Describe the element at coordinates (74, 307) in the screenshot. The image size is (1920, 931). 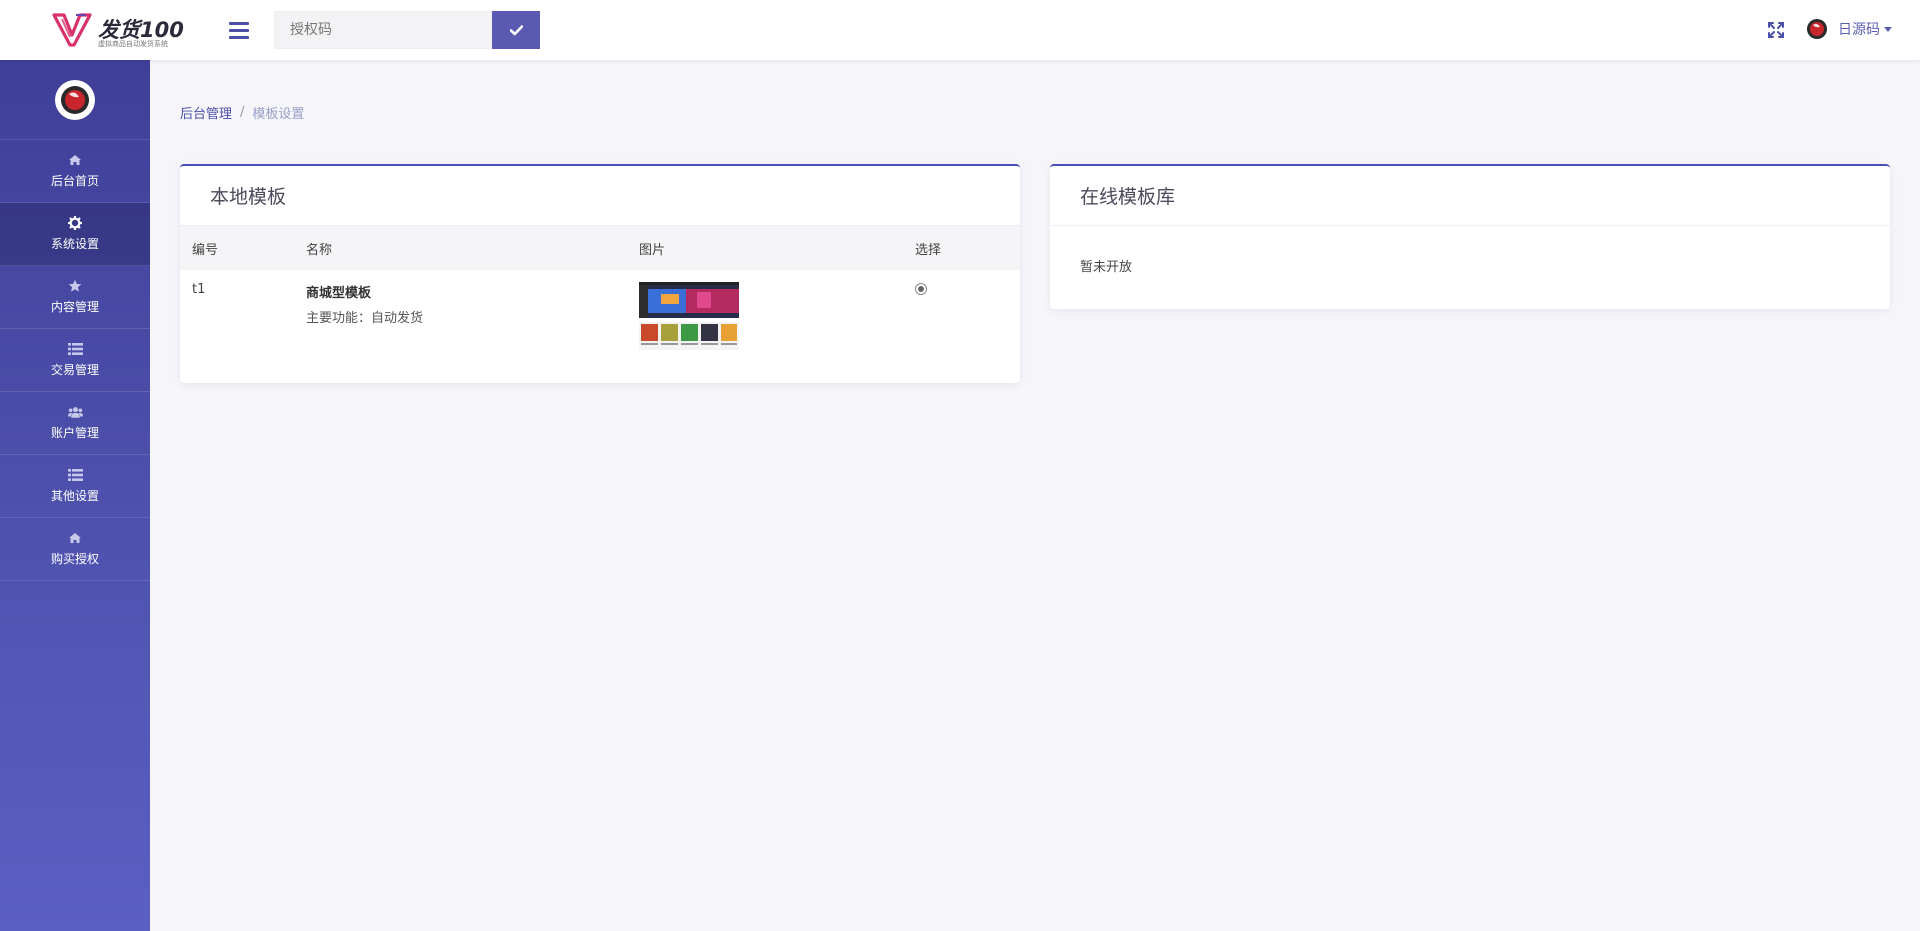
I see `sidebar-item-label: 内容管理` at that location.